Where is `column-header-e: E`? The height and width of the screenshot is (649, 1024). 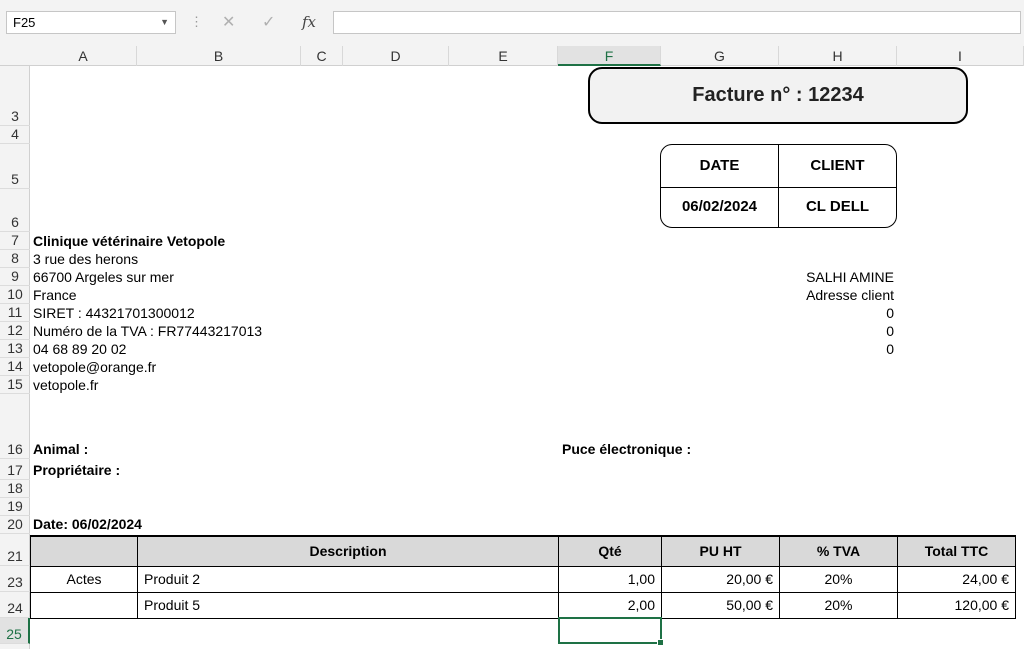
column-header-e: E is located at coordinates (503, 56).